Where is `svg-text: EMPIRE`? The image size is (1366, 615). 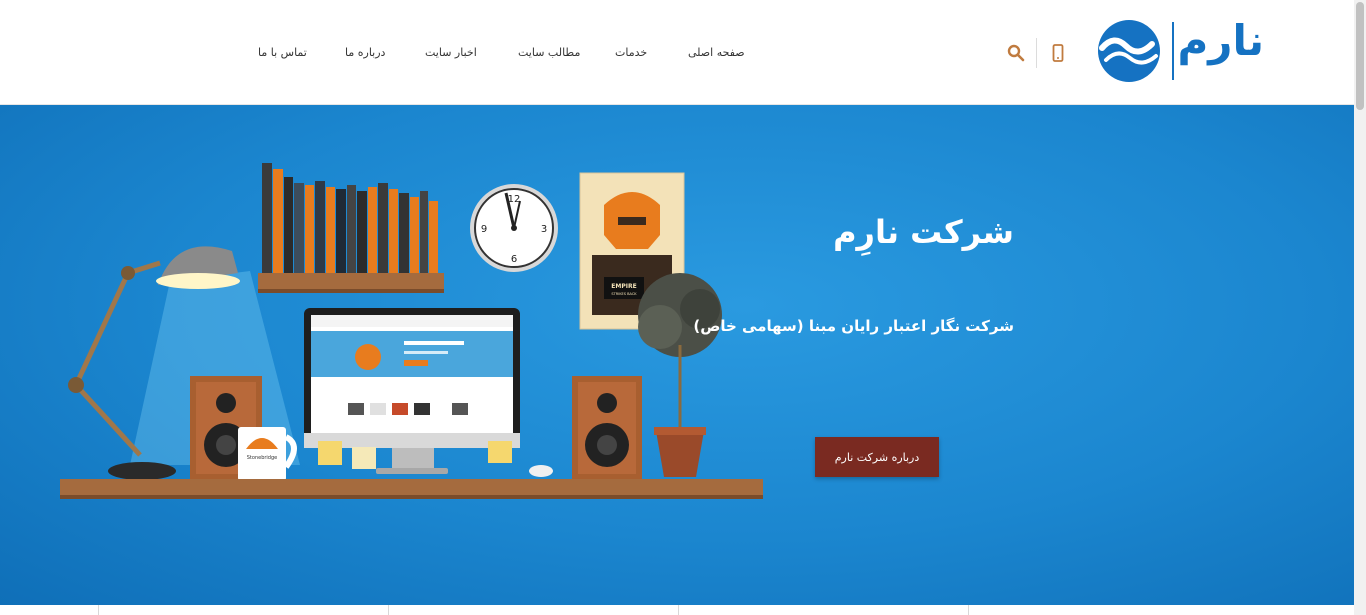 svg-text: EMPIRE is located at coordinates (623, 286).